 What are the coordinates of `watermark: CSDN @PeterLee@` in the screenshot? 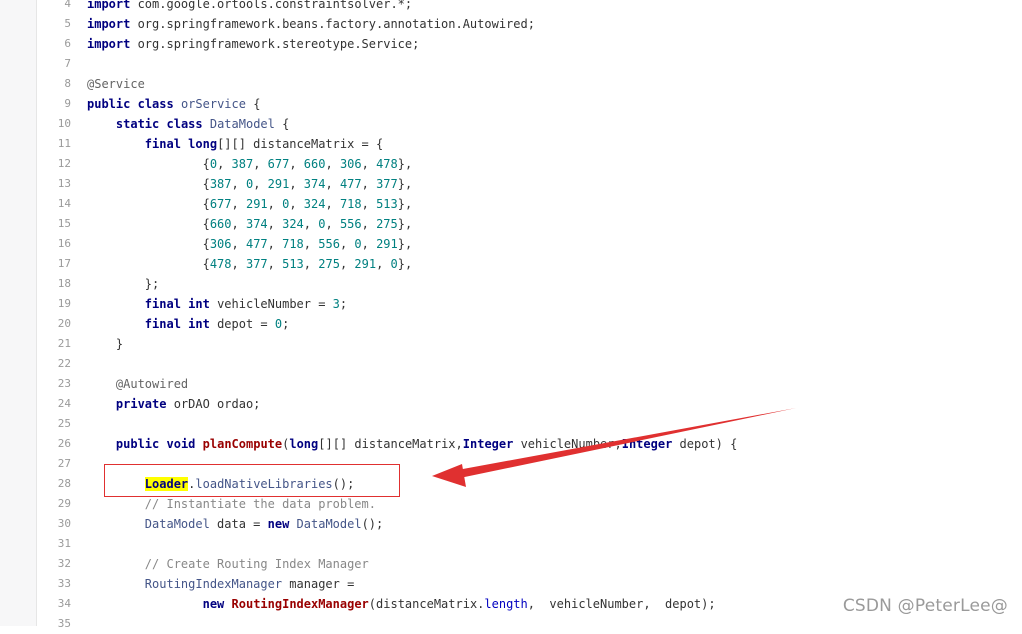 It's located at (925, 606).